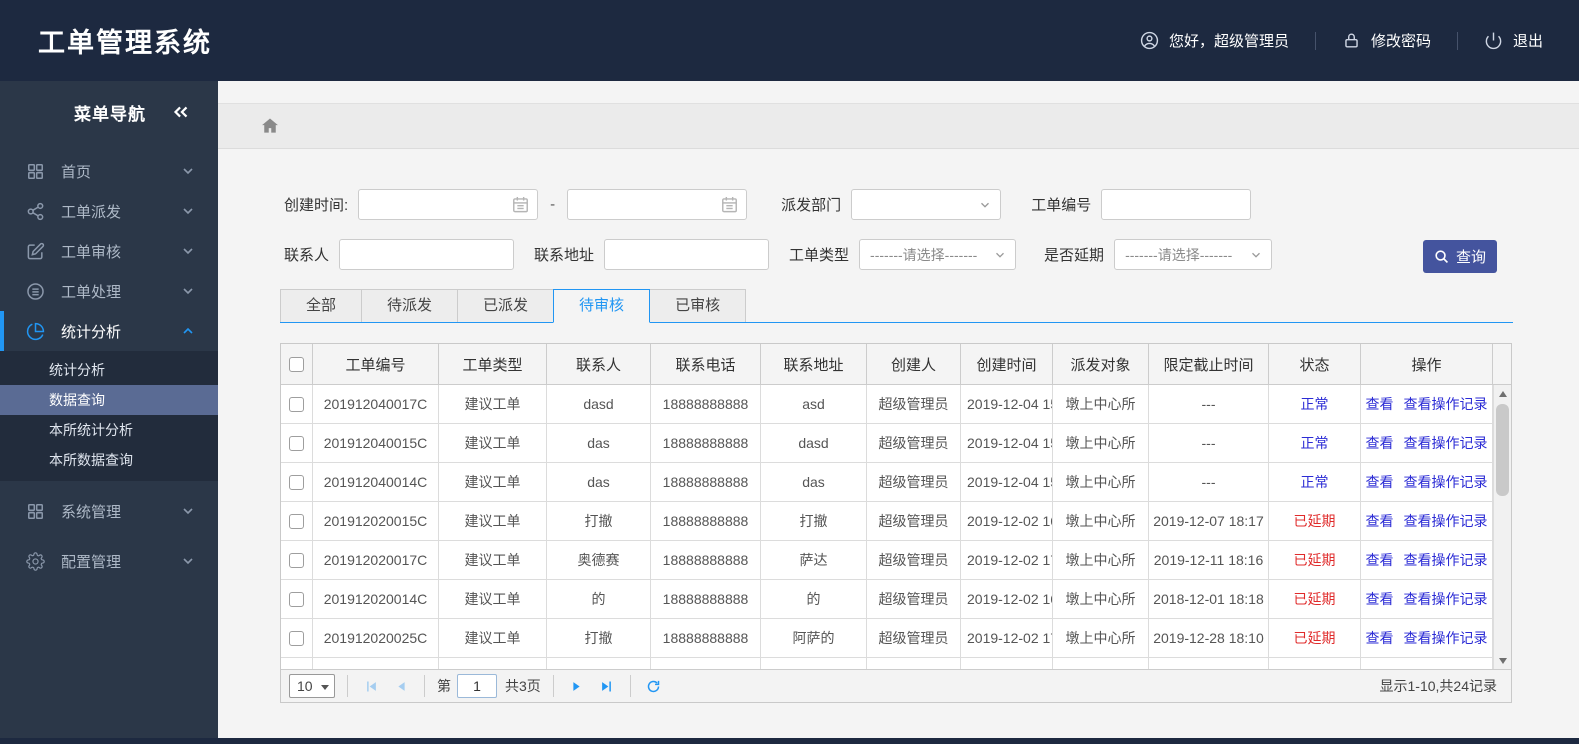  Describe the element at coordinates (789, 741) in the screenshot. I see `footer-strip` at that location.